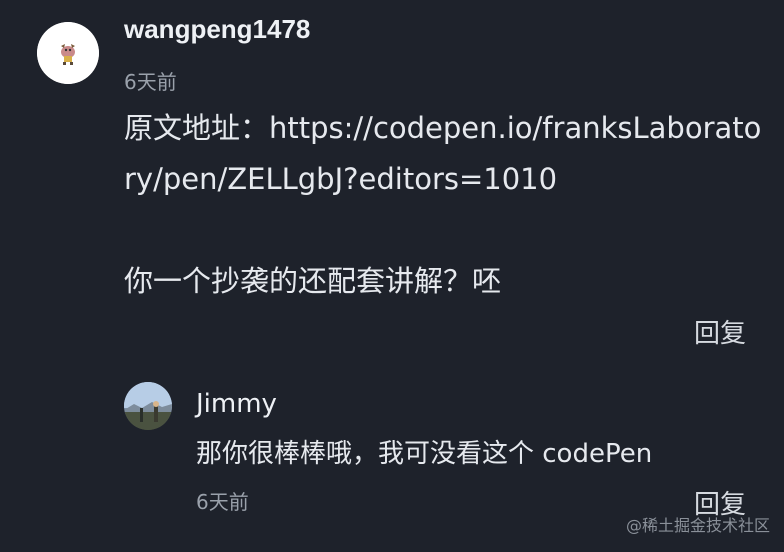  I want to click on reply-avatar, so click(148, 406).